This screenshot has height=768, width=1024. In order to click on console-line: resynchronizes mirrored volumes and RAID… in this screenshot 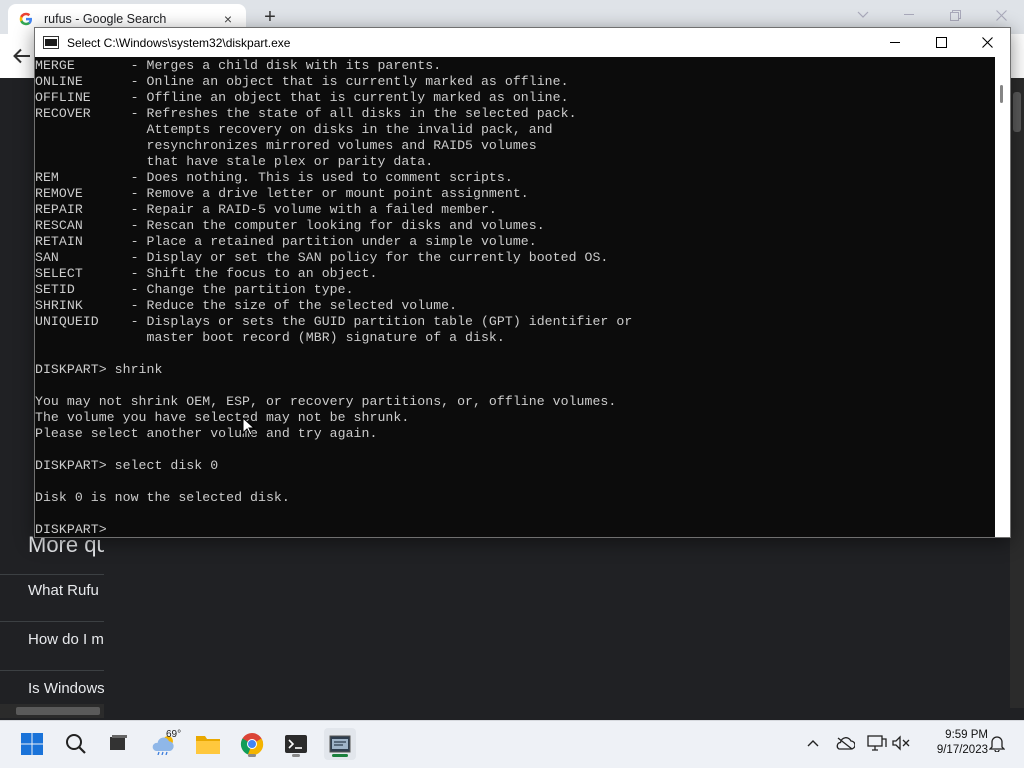, I will do `click(286, 145)`.